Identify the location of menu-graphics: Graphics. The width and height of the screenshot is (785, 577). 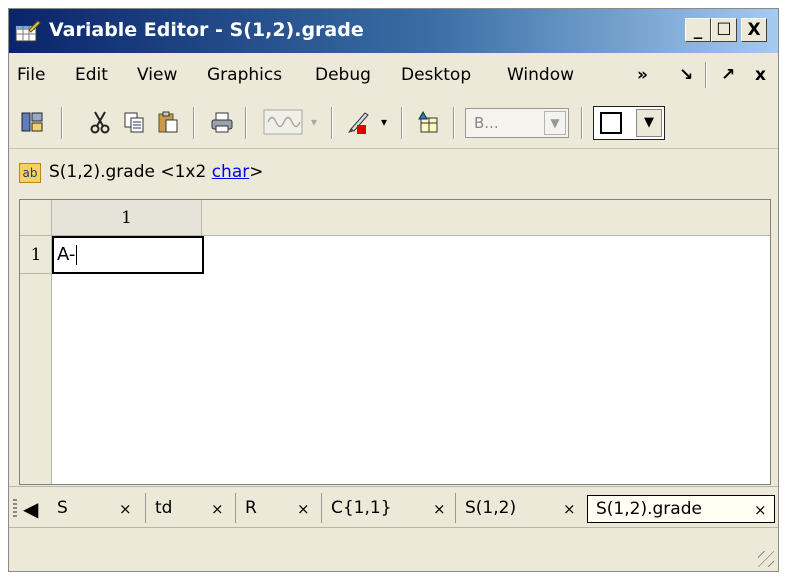
(244, 75).